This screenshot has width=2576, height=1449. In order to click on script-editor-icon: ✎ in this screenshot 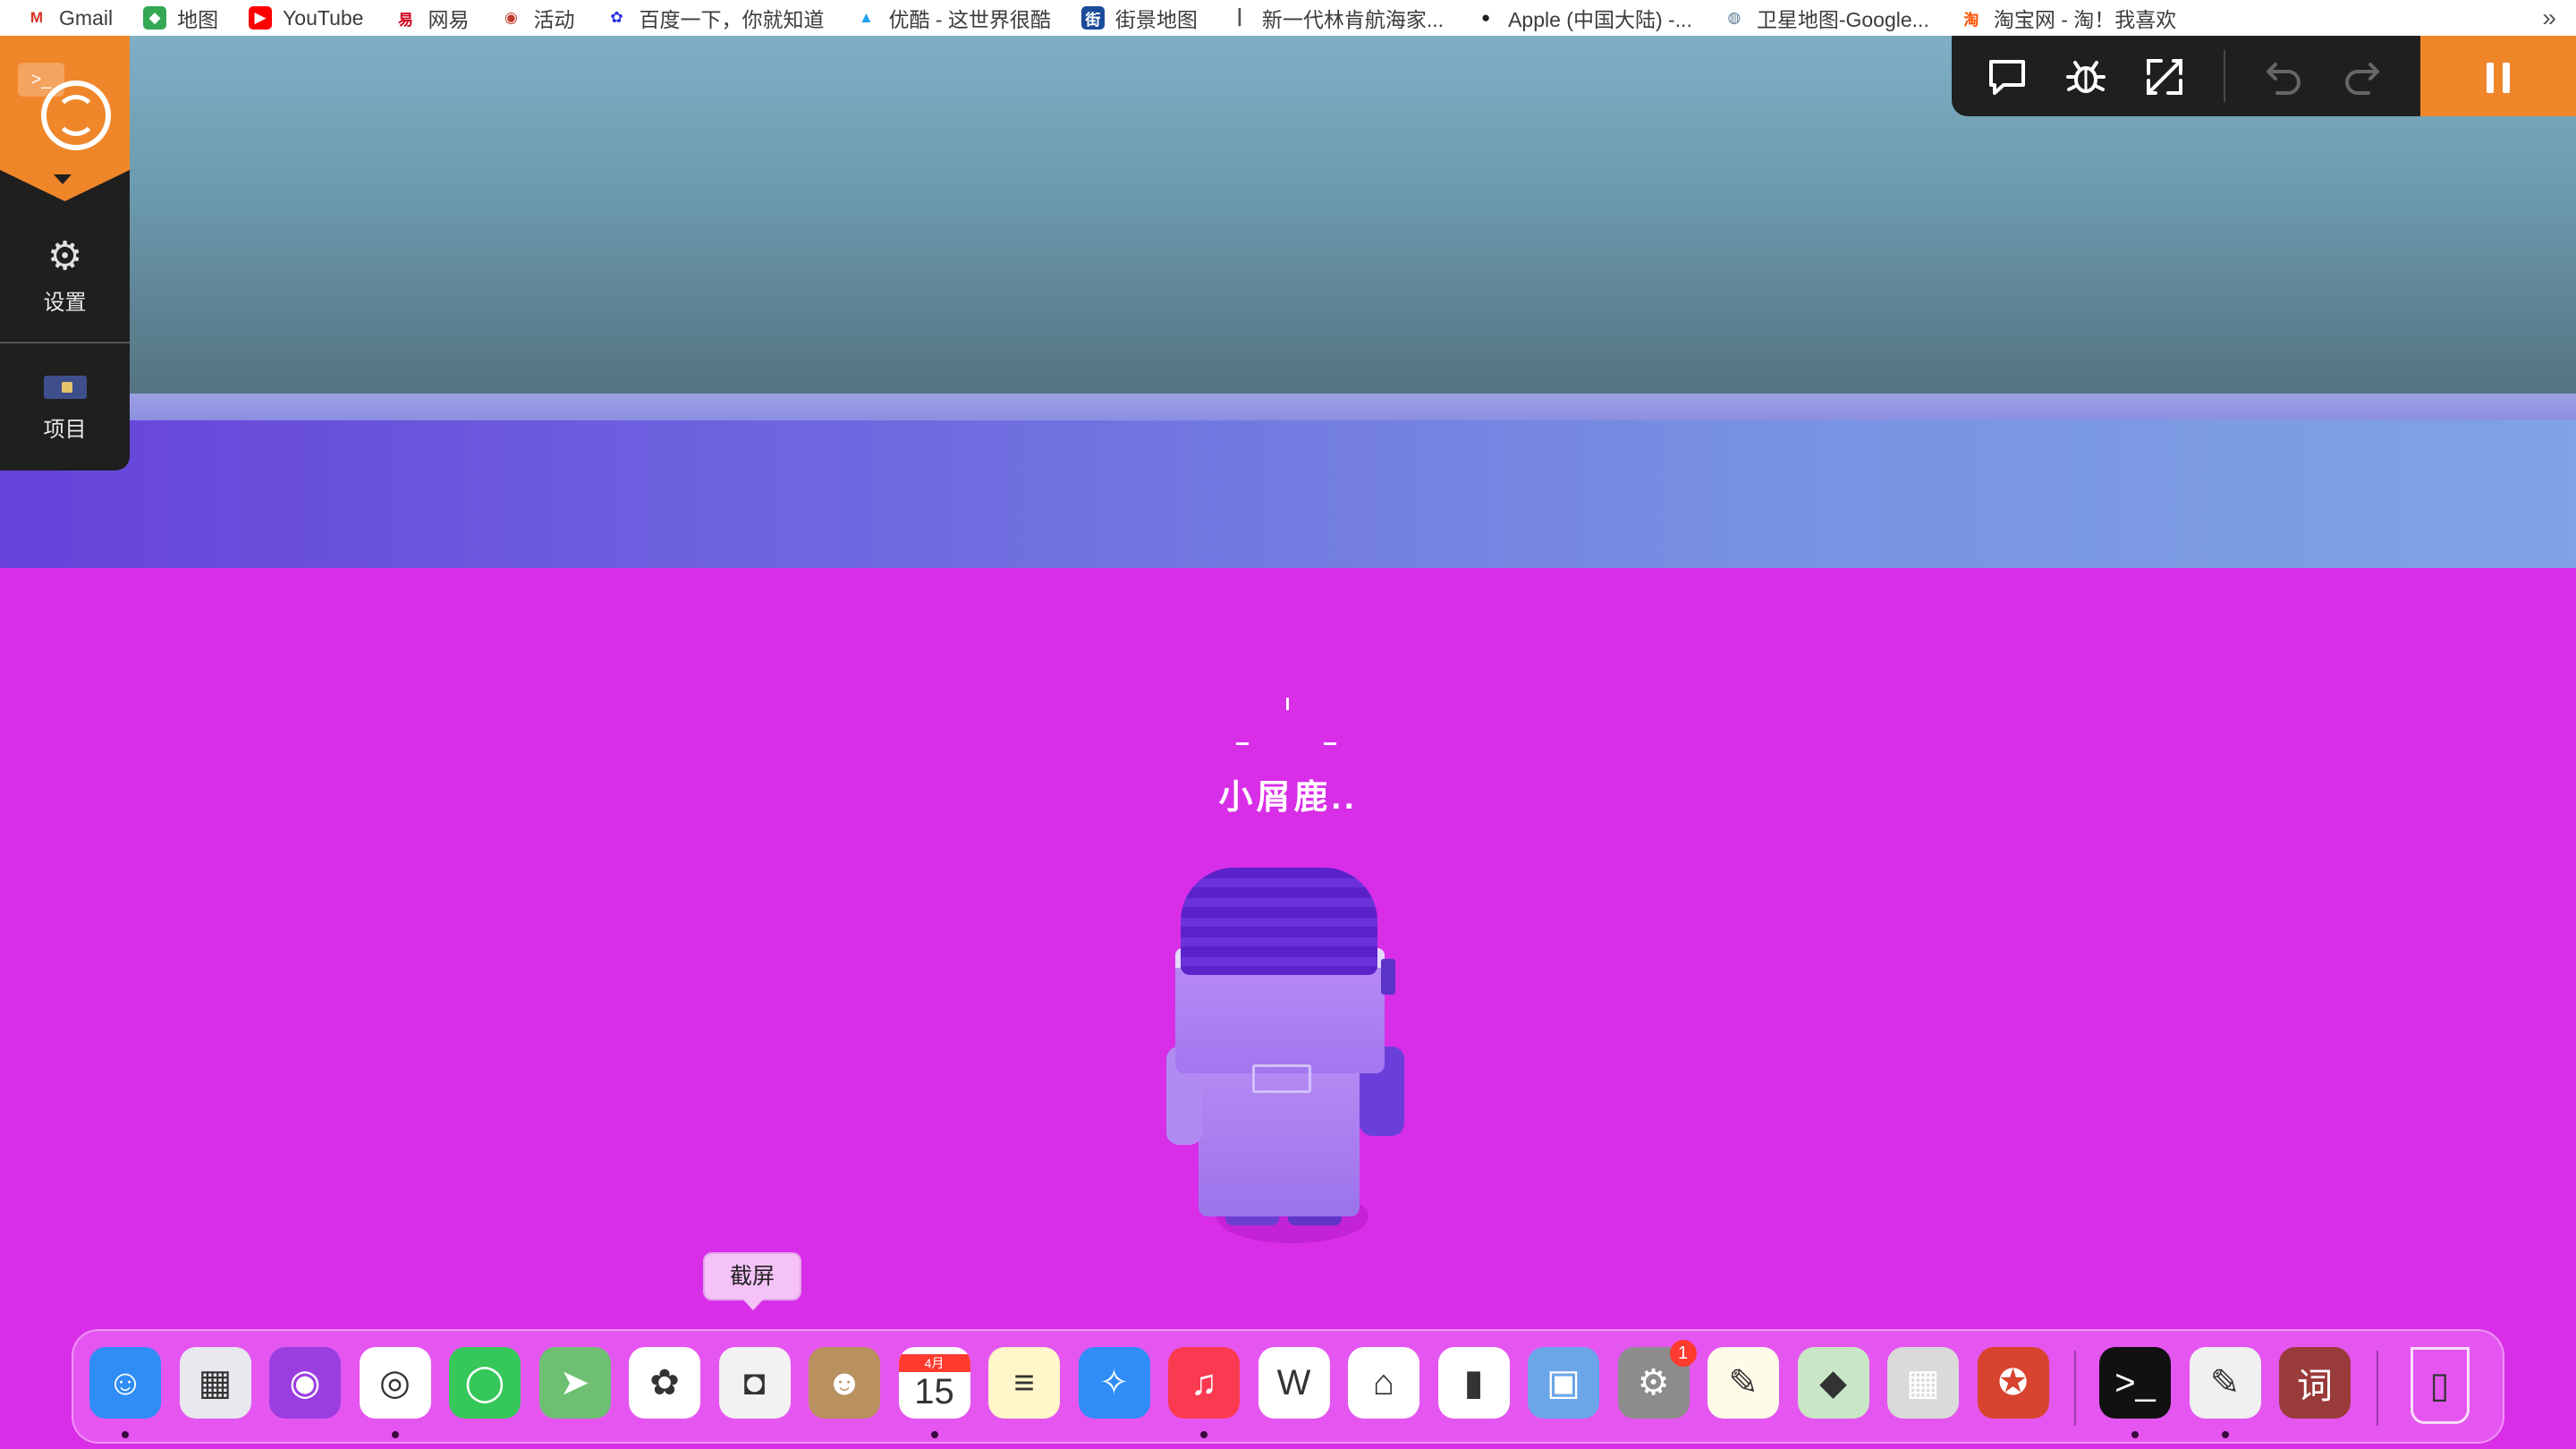, I will do `click(2225, 1382)`.